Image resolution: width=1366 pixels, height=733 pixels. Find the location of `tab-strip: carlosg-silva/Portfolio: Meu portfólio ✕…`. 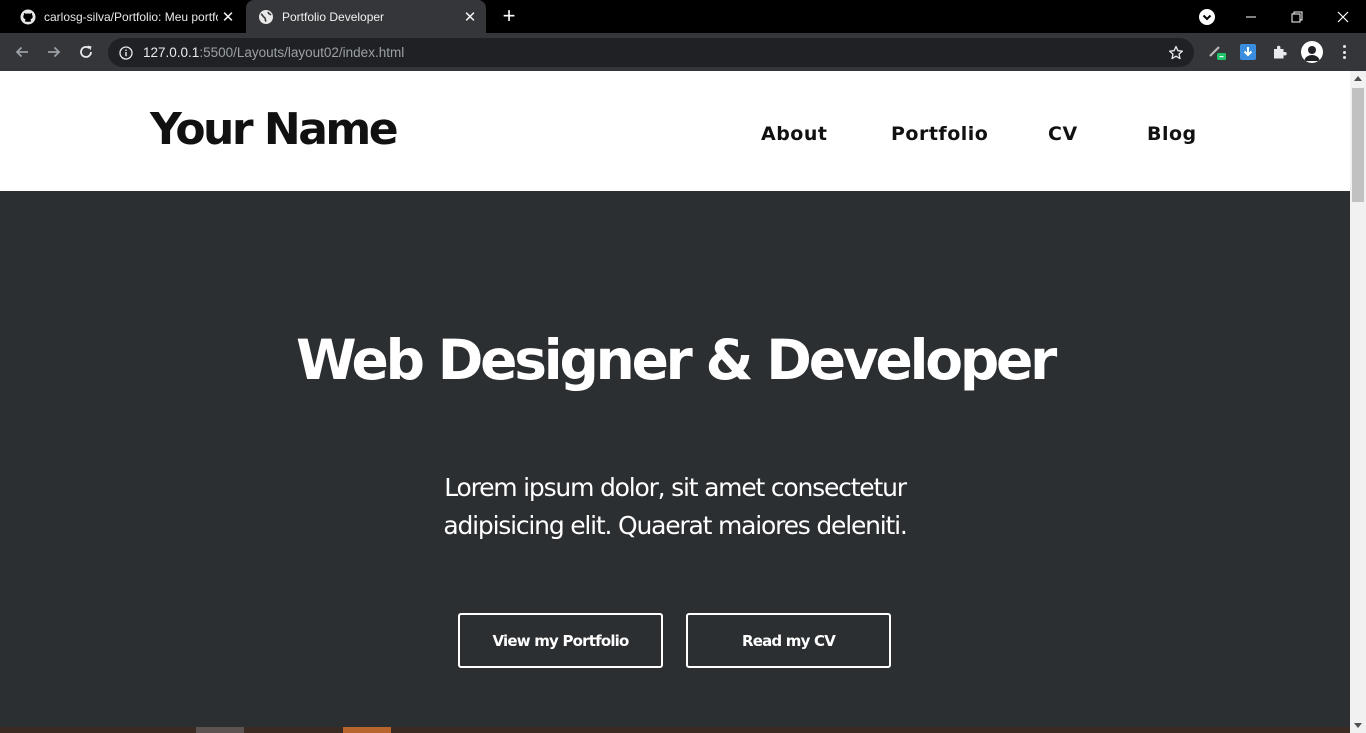

tab-strip: carlosg-silva/Portfolio: Meu portfólio ✕… is located at coordinates (683, 16).